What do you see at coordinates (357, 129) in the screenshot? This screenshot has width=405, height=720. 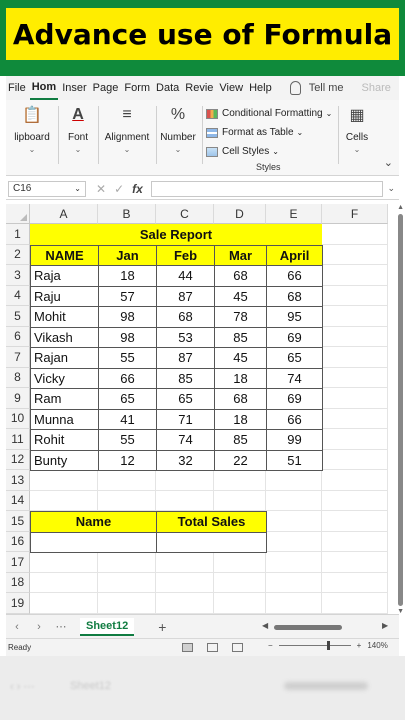 I see `cells-group: ▦ Cells ⌄` at bounding box center [357, 129].